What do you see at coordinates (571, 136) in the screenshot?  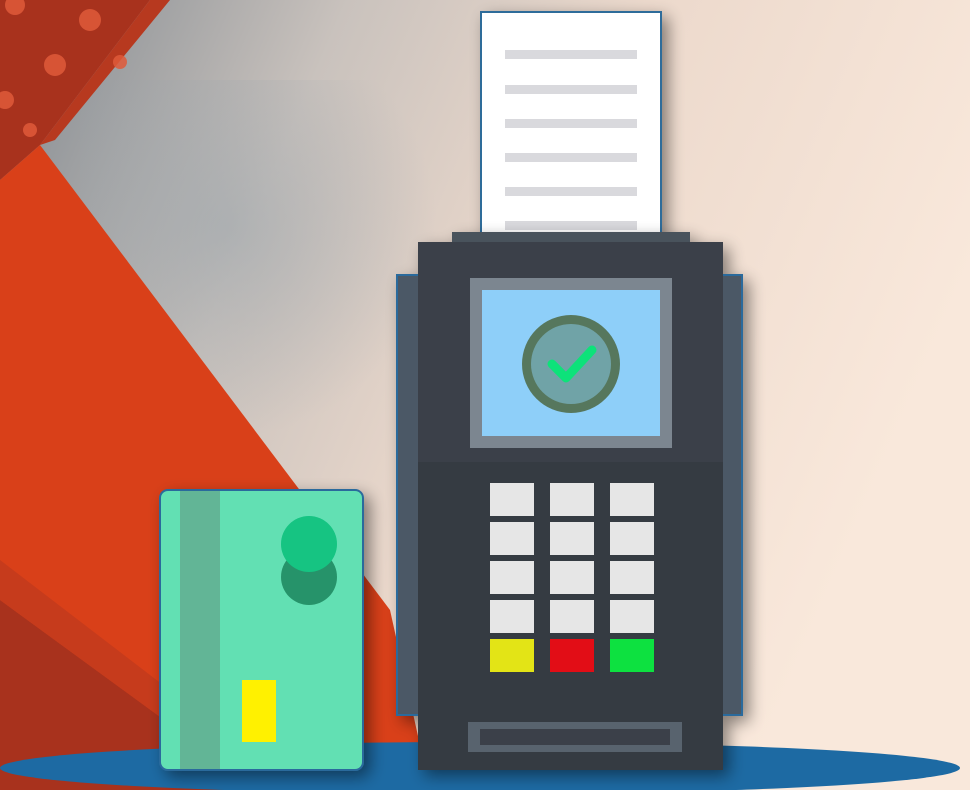 I see `receipt-icon` at bounding box center [571, 136].